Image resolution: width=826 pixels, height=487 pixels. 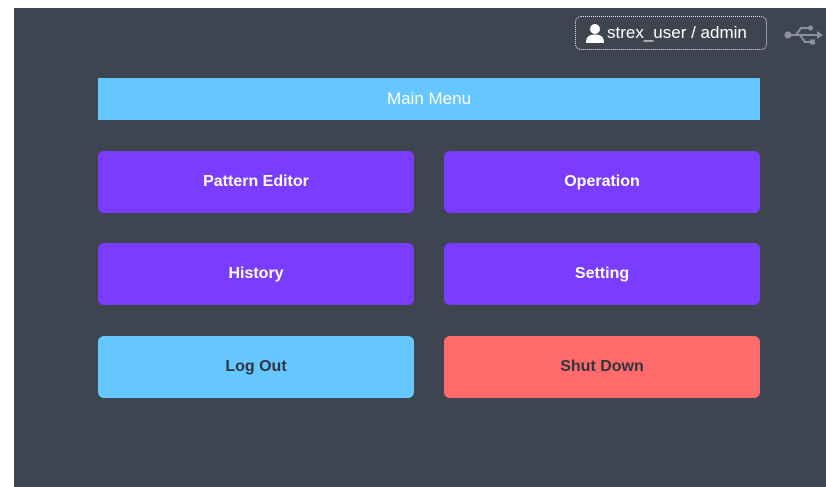 I want to click on user-icon, so click(x=595, y=33).